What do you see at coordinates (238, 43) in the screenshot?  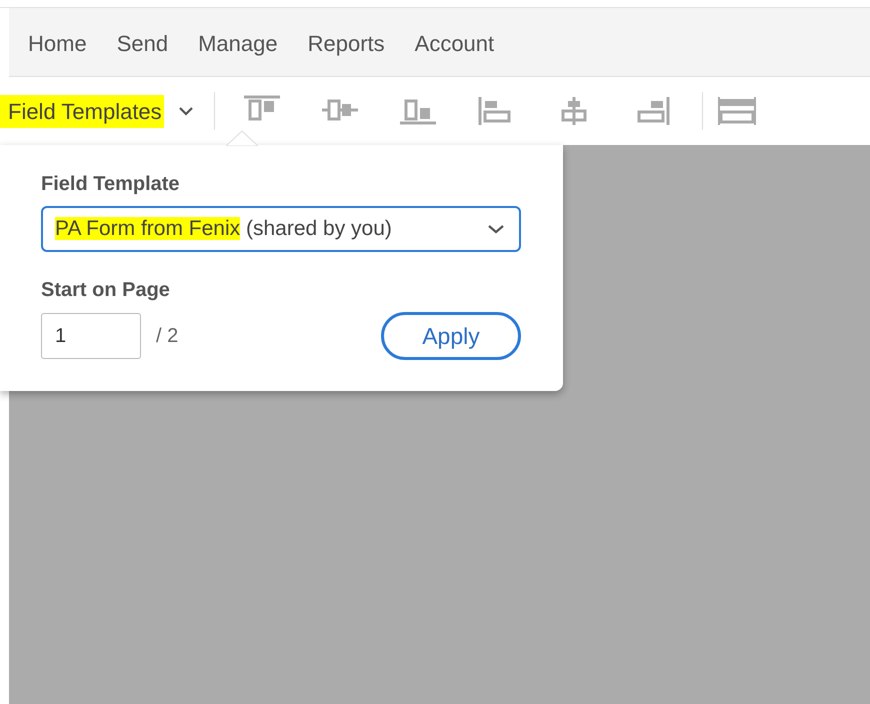 I see `nav-link: Manage` at bounding box center [238, 43].